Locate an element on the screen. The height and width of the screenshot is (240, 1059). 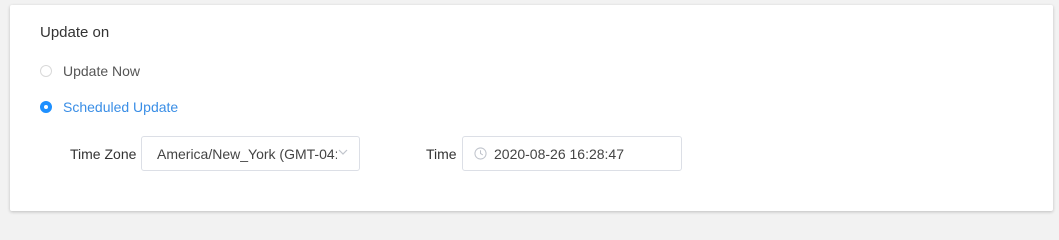
chevron-down-icon is located at coordinates (343, 152).